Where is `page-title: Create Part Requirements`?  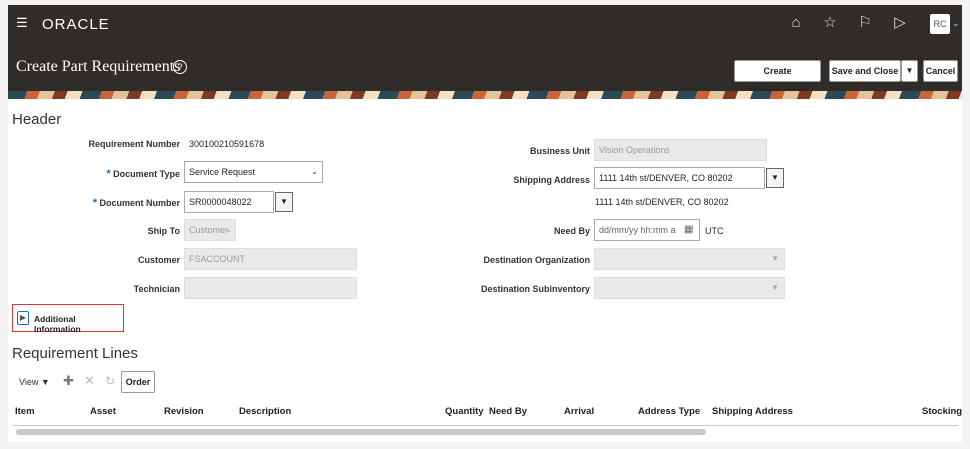
page-title: Create Part Requirements is located at coordinates (98, 66).